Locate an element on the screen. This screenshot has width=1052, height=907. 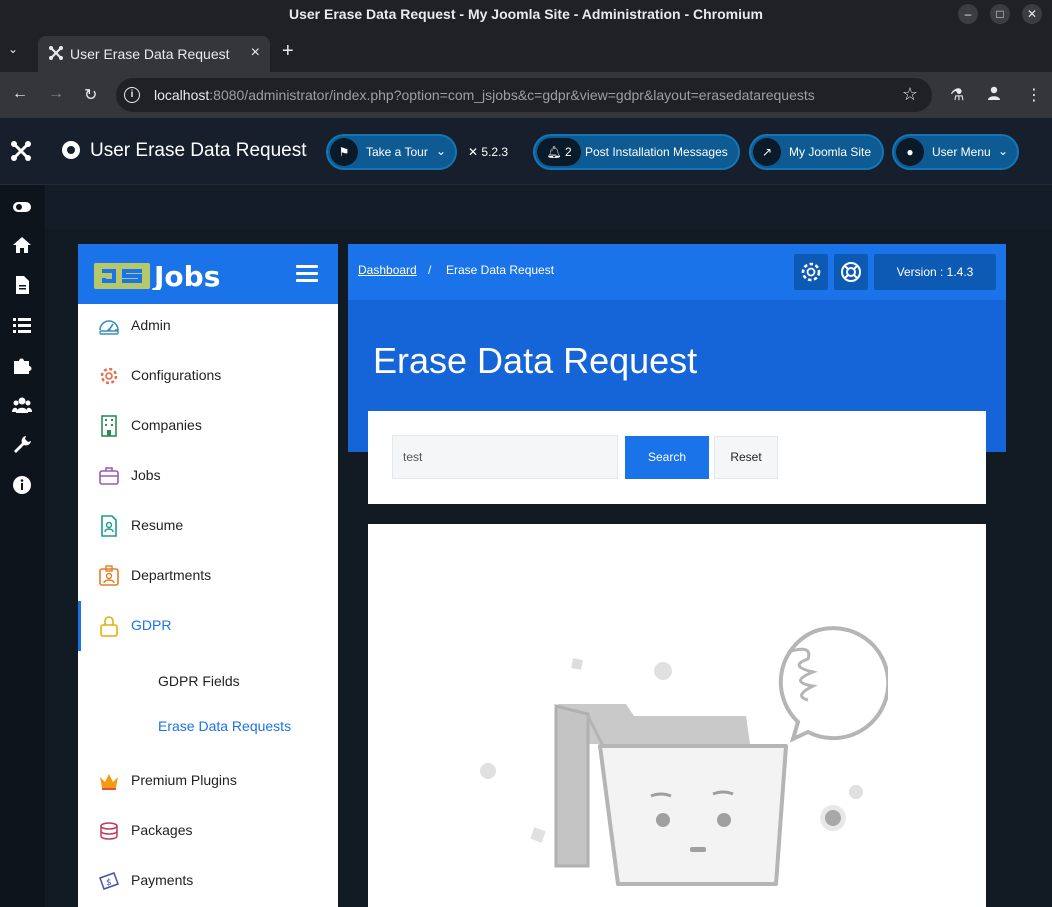
configurations-button is located at coordinates (811, 272).